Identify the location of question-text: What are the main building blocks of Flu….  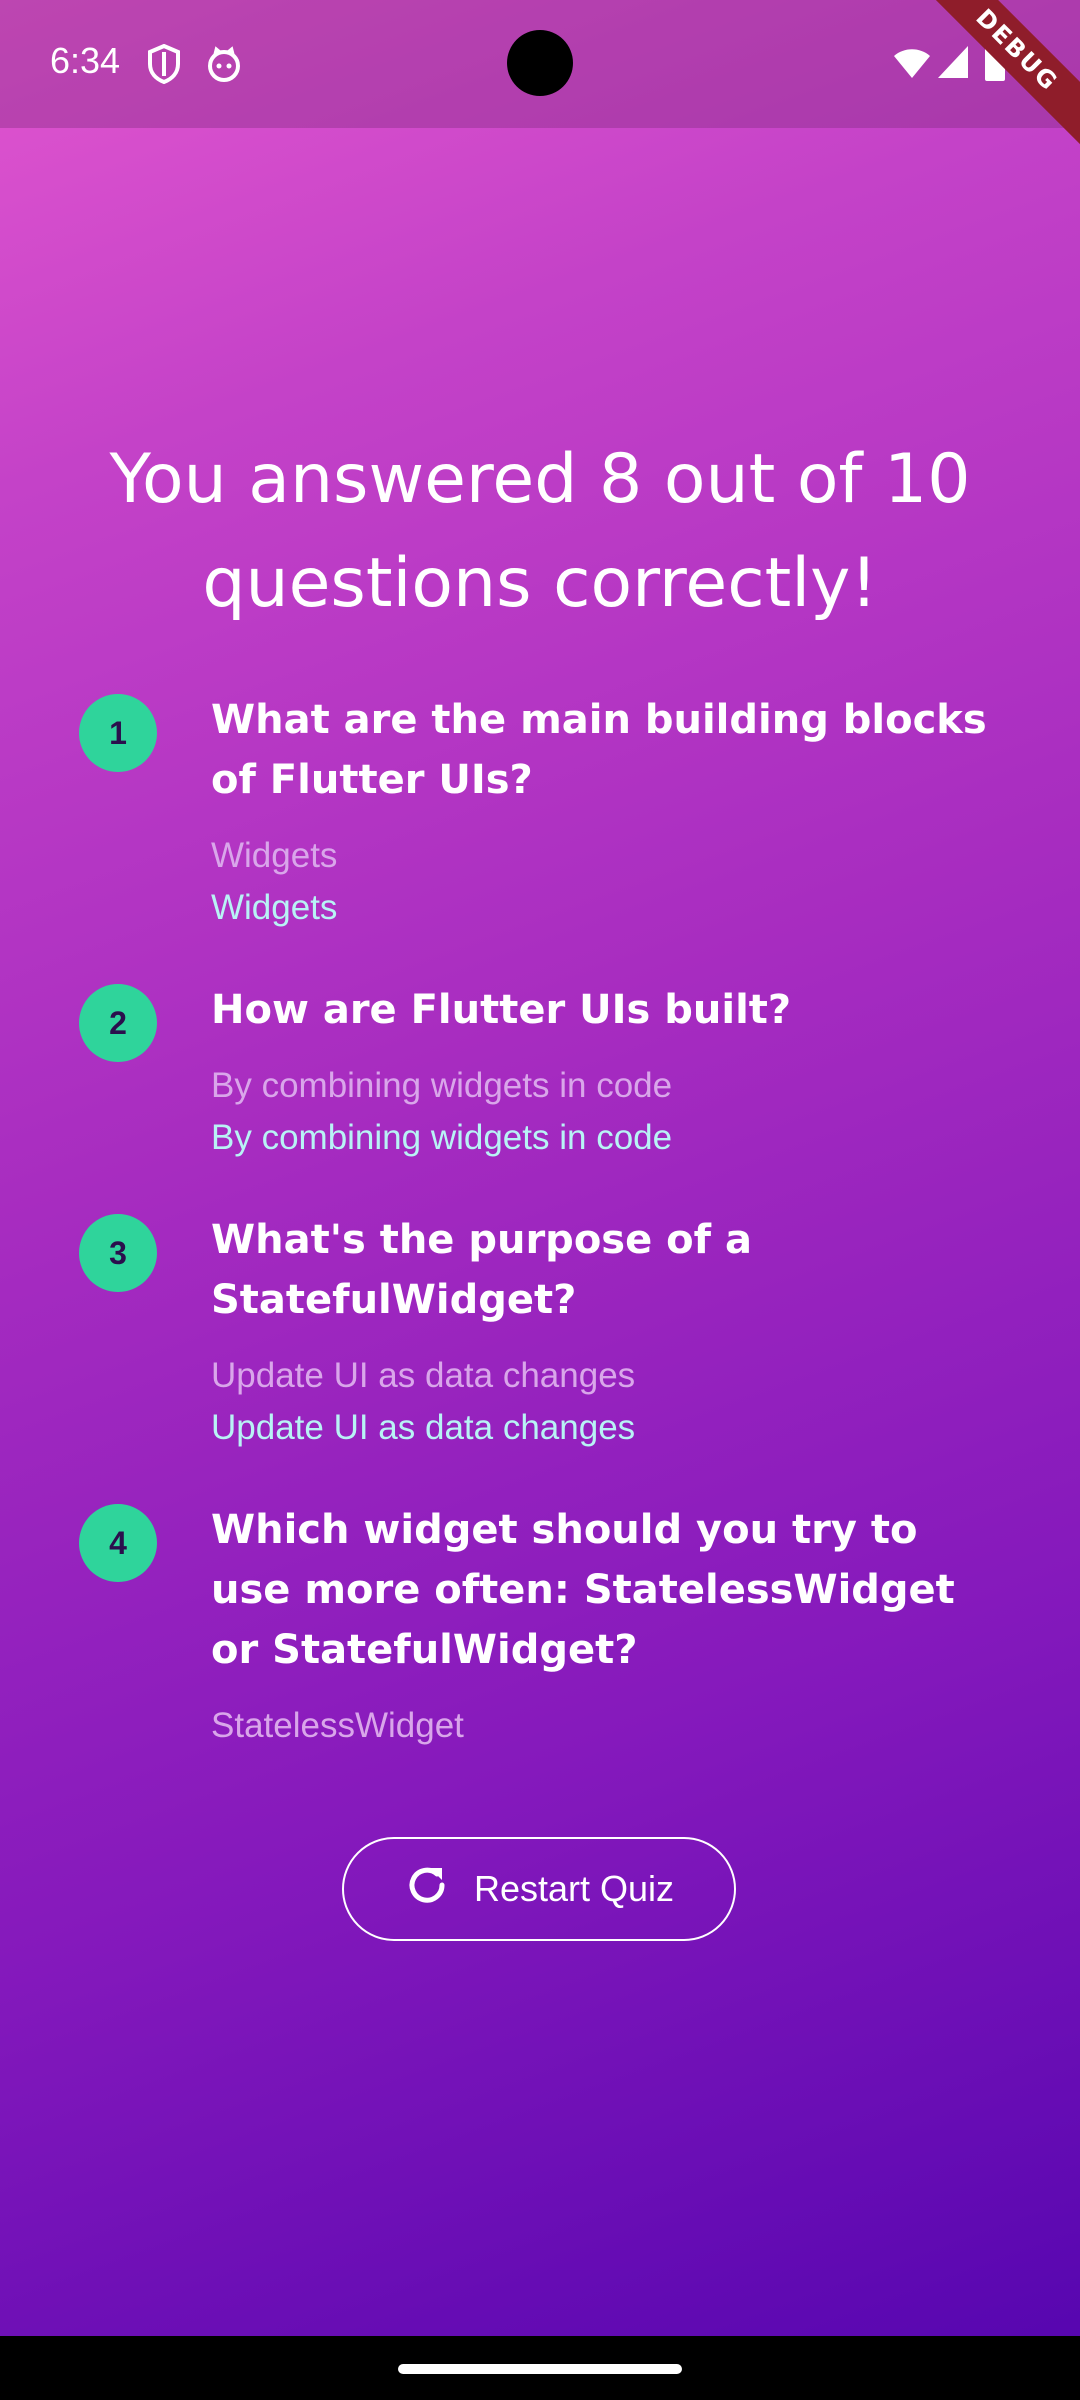
(599, 750).